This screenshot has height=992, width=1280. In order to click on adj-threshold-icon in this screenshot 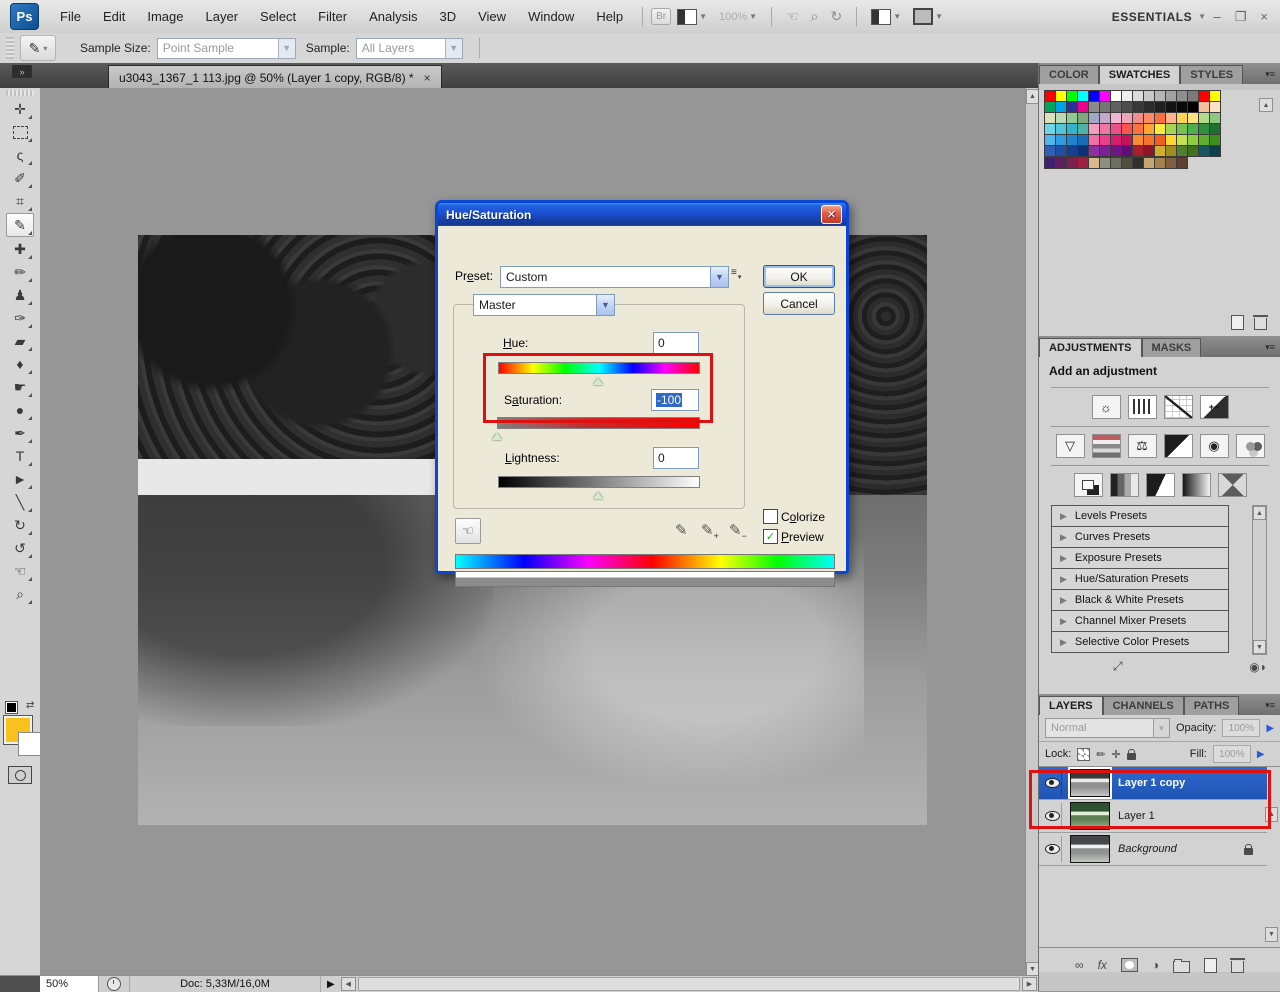, I will do `click(1160, 485)`.